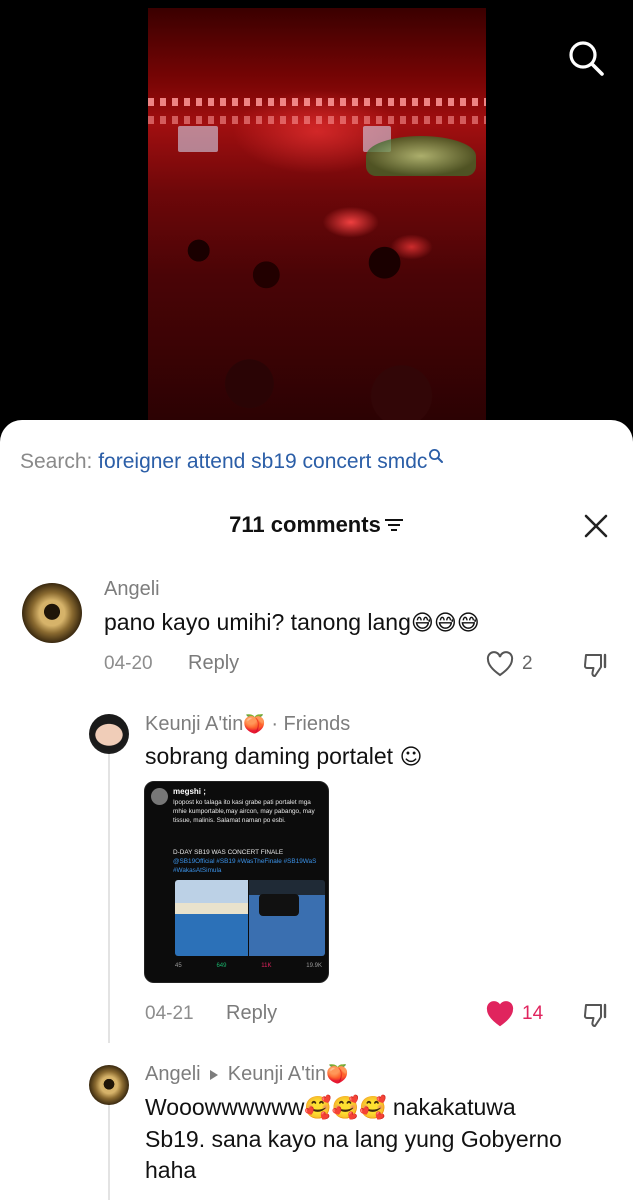  Describe the element at coordinates (317, 299) in the screenshot. I see `crowd` at that location.